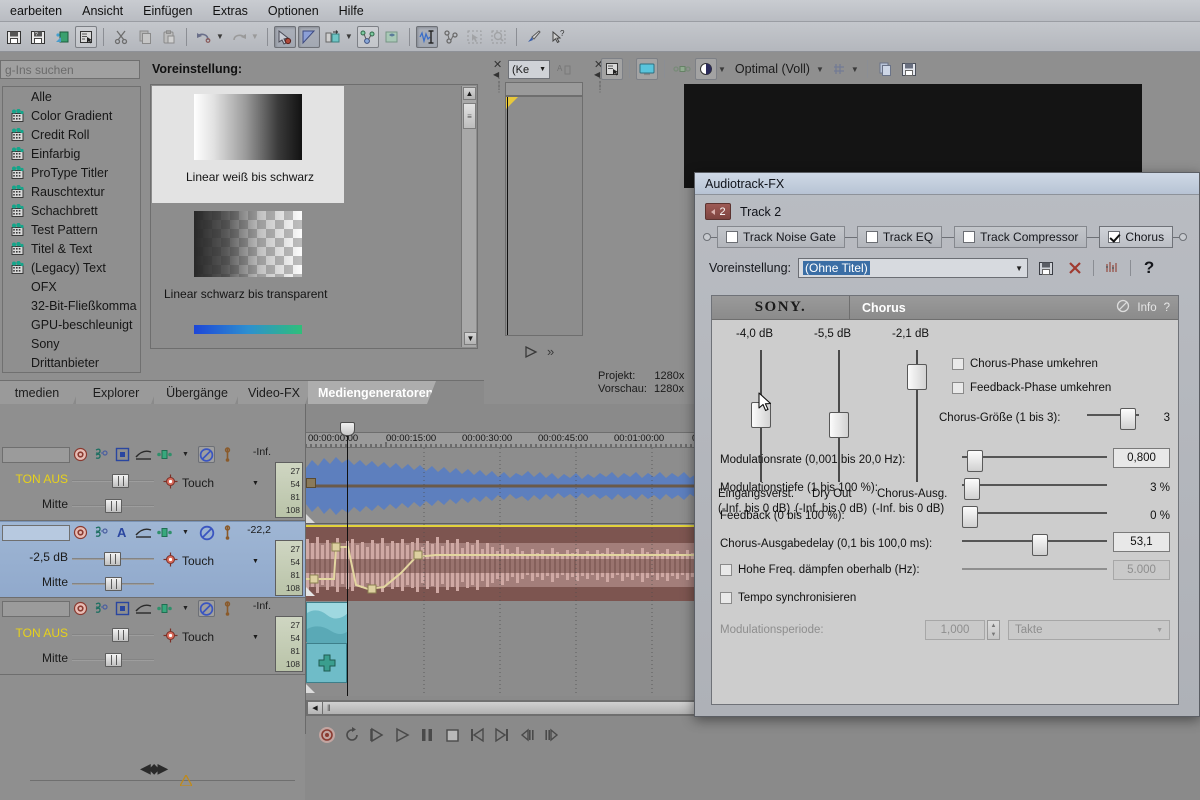  I want to click on video-clip-3b, so click(326, 663).